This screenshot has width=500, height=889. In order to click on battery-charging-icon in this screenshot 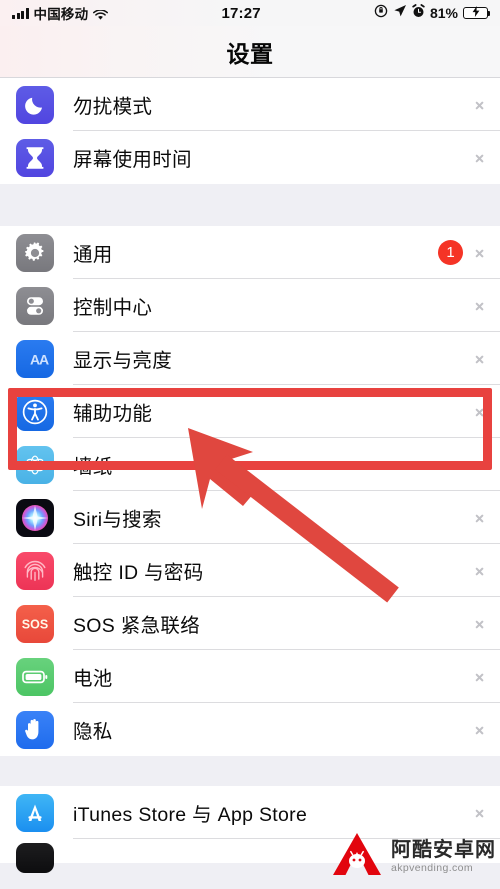, I will do `click(477, 12)`.